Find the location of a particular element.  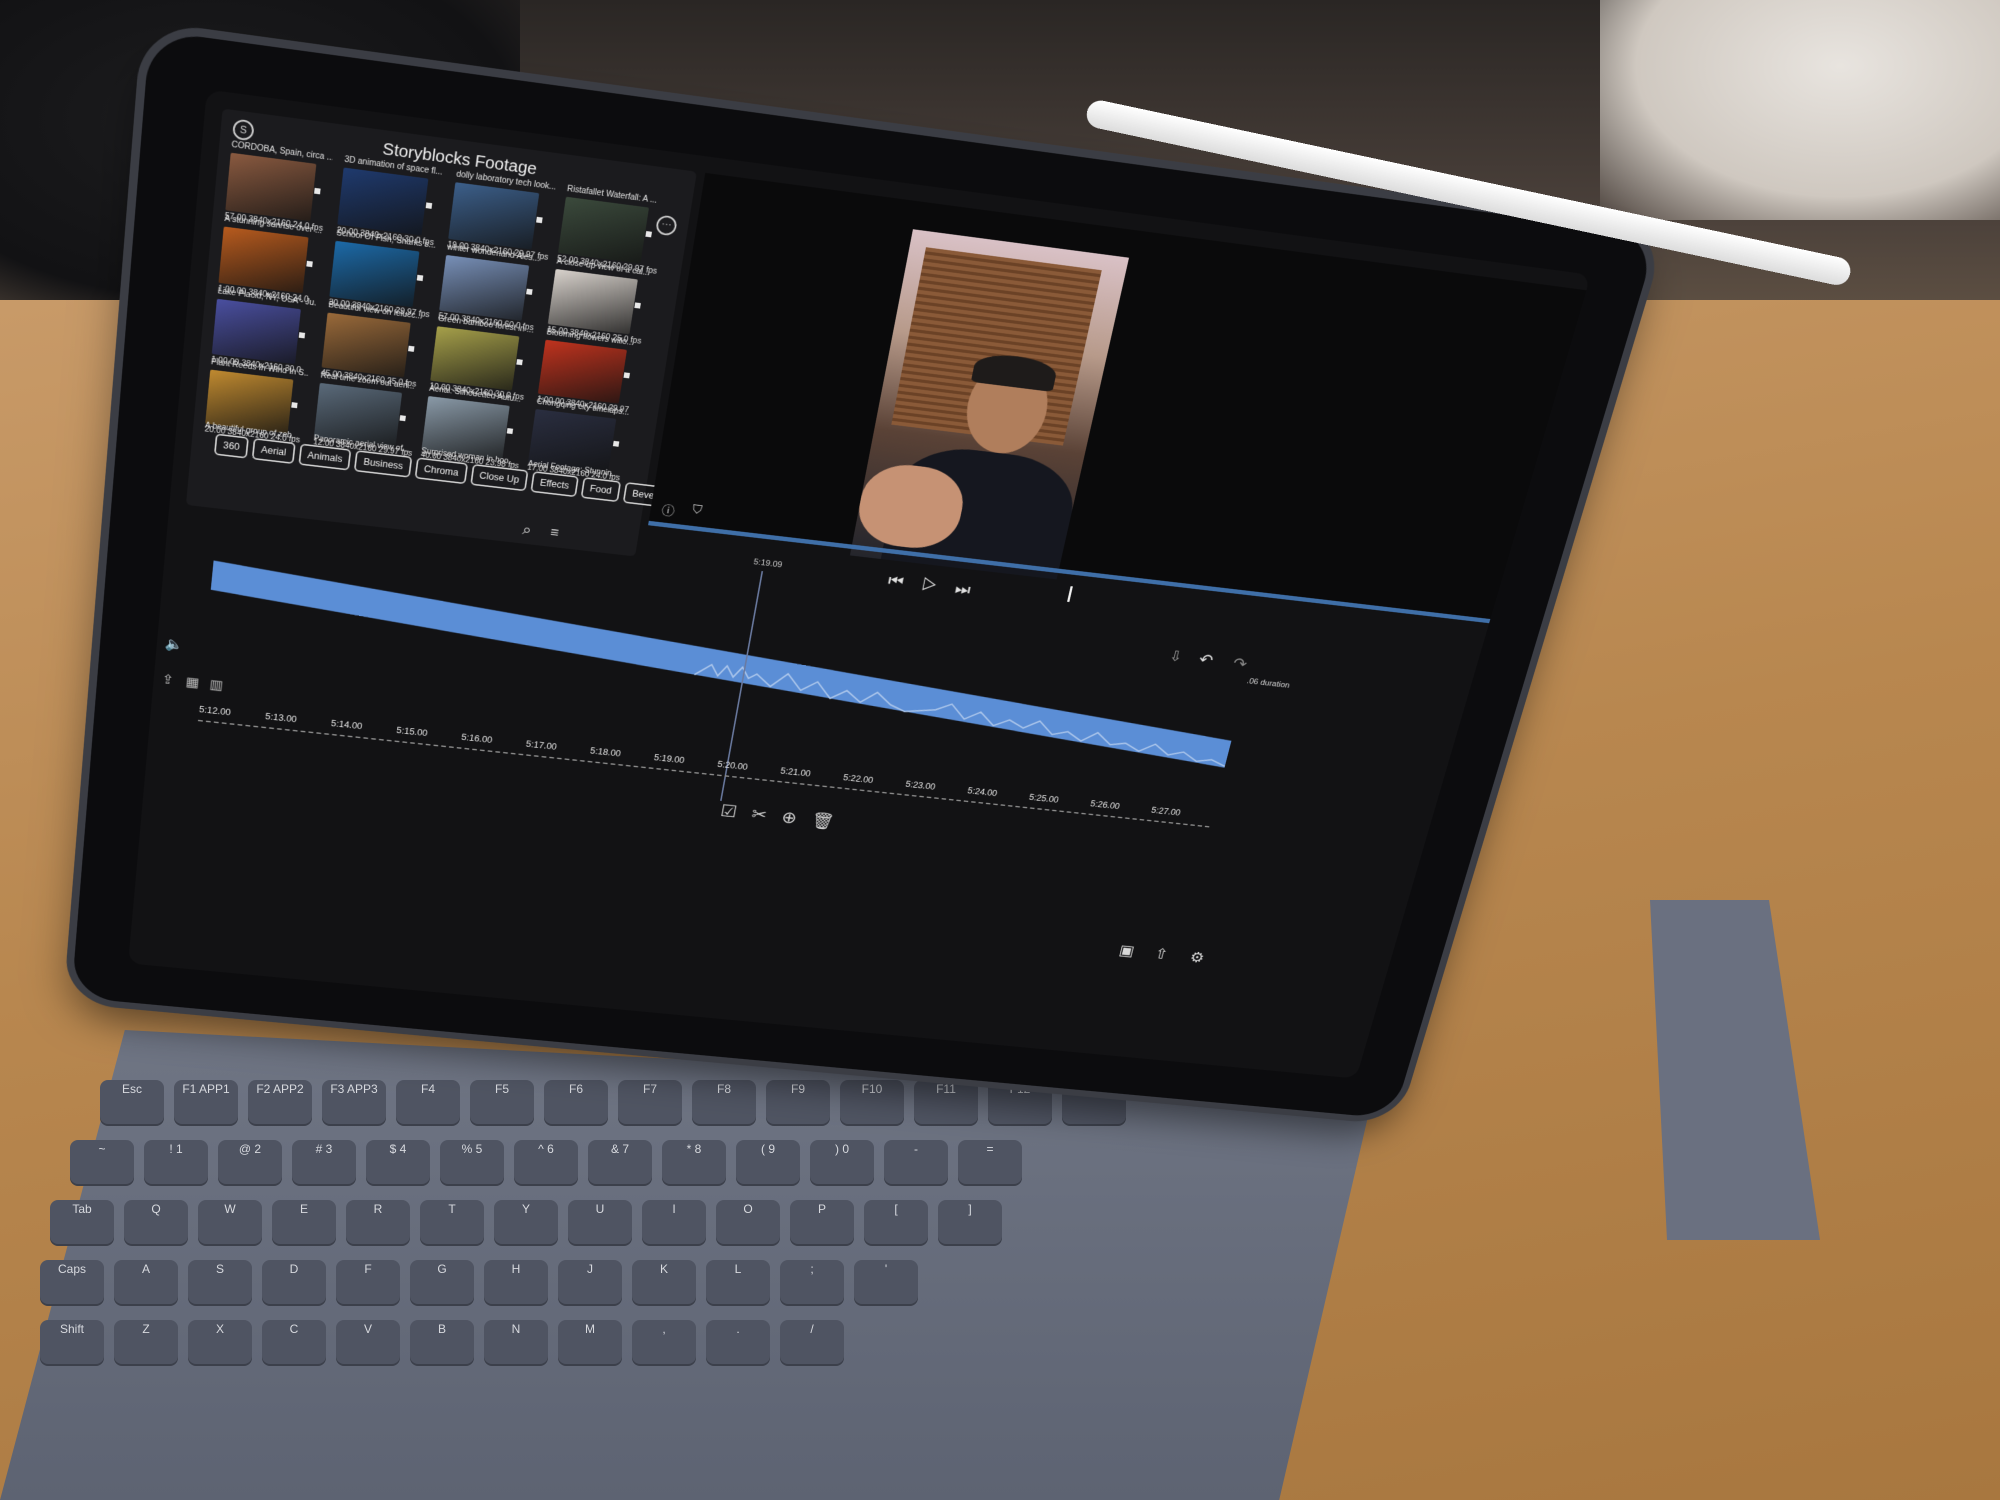

keyboard-key: T is located at coordinates (452, 1222).